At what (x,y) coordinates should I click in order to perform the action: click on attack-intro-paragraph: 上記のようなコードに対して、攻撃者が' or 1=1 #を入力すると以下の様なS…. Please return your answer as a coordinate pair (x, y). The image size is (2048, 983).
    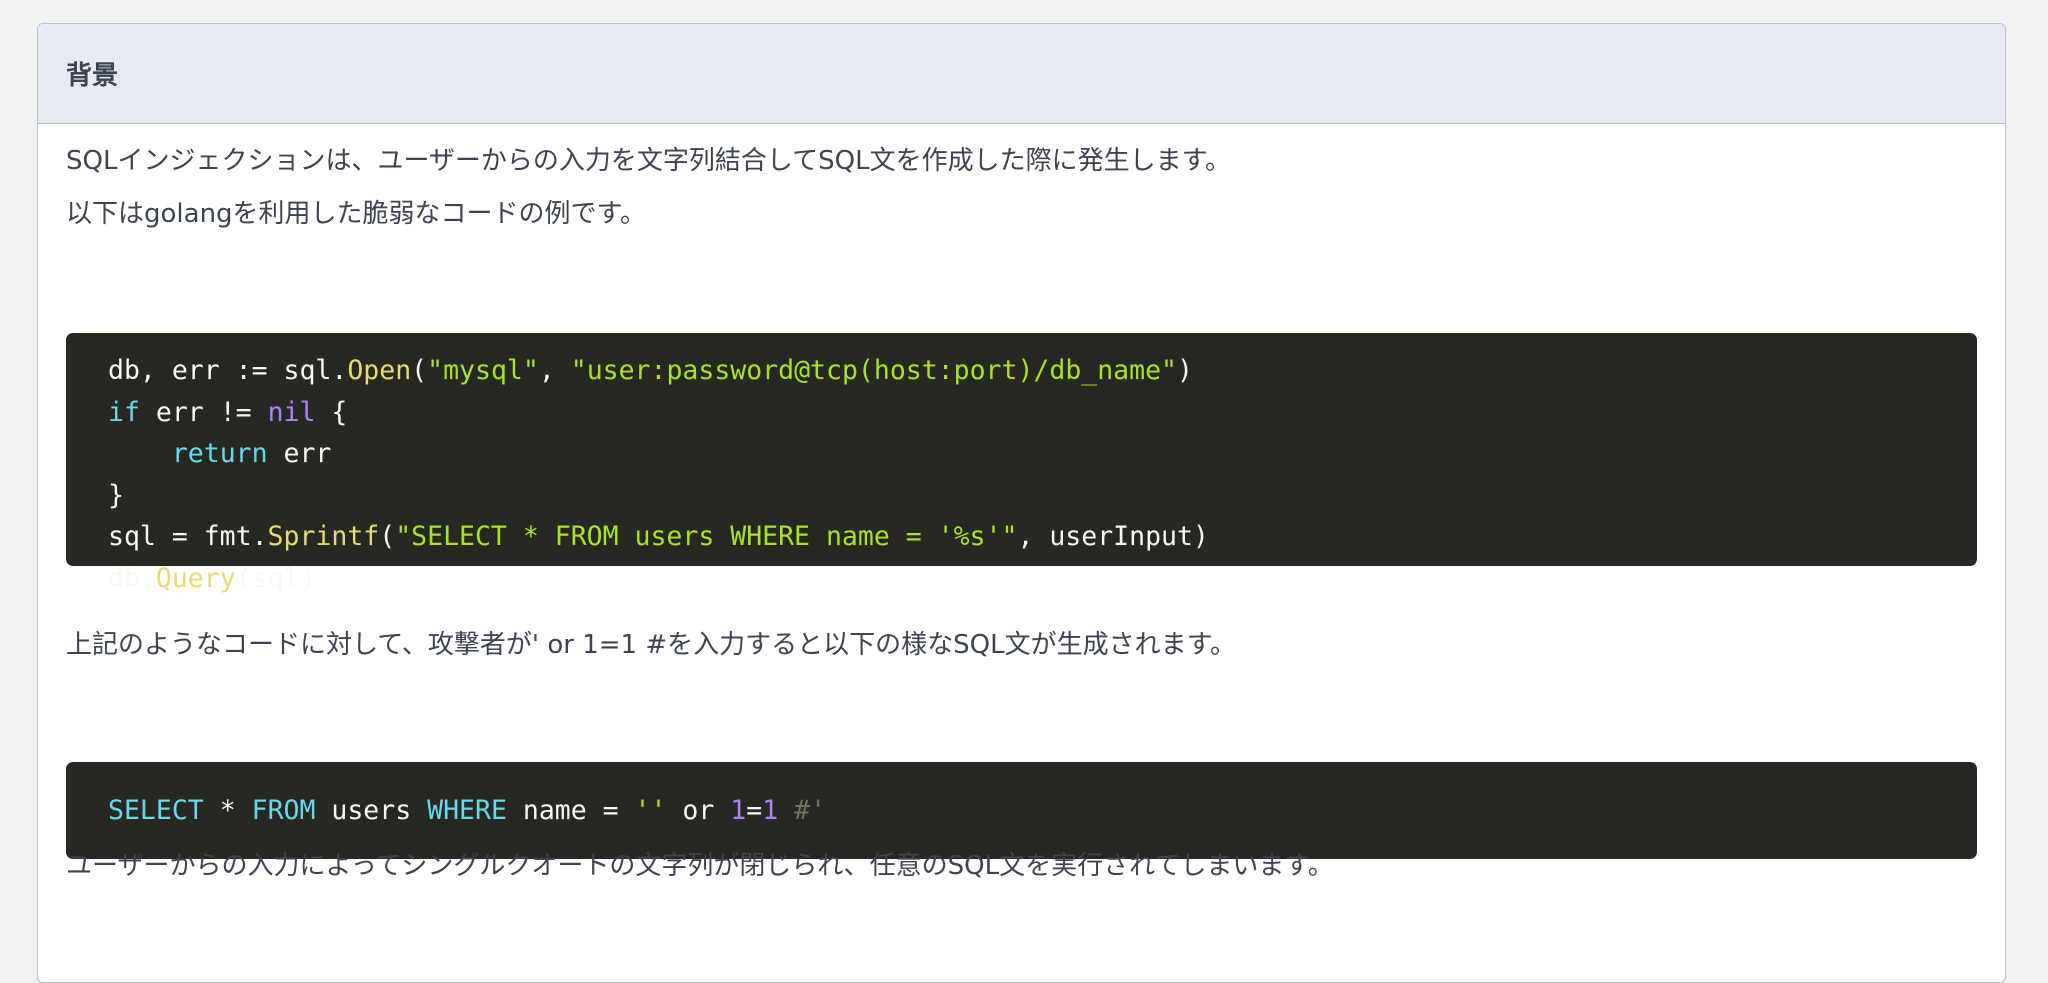
    Looking at the image, I should click on (651, 645).